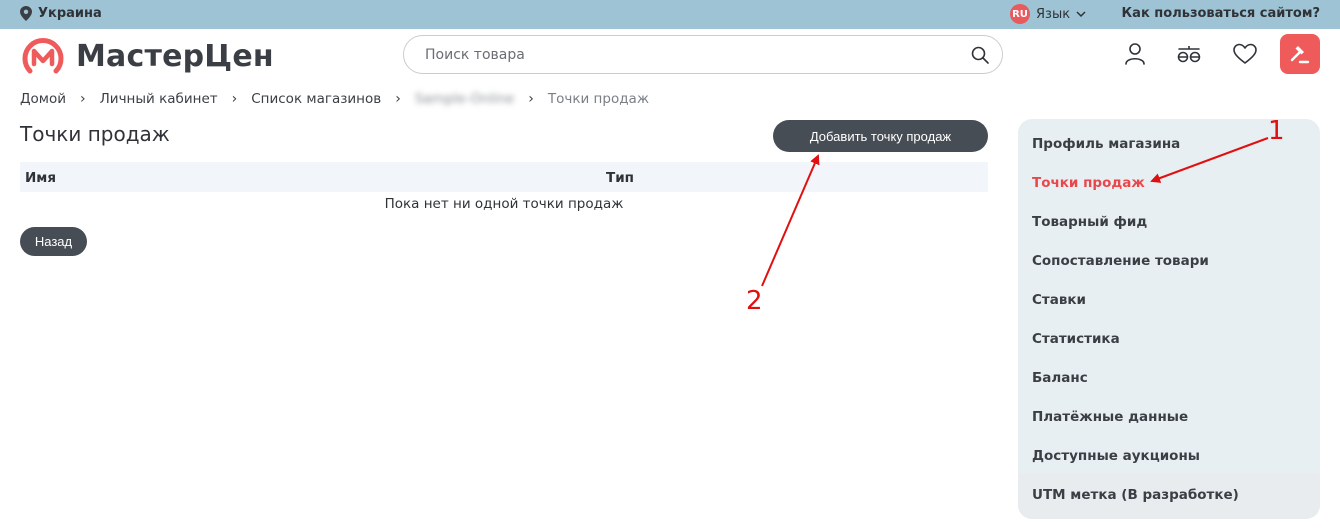 The height and width of the screenshot is (530, 1340). What do you see at coordinates (1081, 14) in the screenshot?
I see `chevron-down-icon` at bounding box center [1081, 14].